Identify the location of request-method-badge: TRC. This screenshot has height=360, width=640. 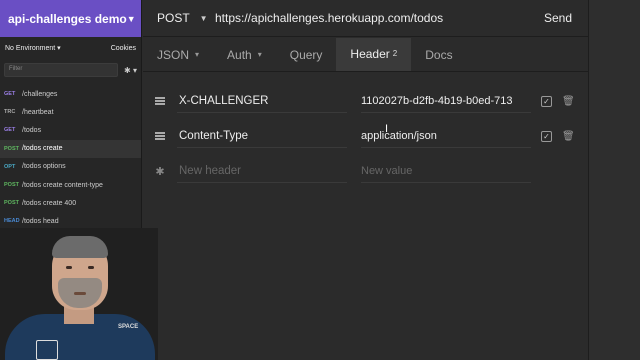
(10, 112).